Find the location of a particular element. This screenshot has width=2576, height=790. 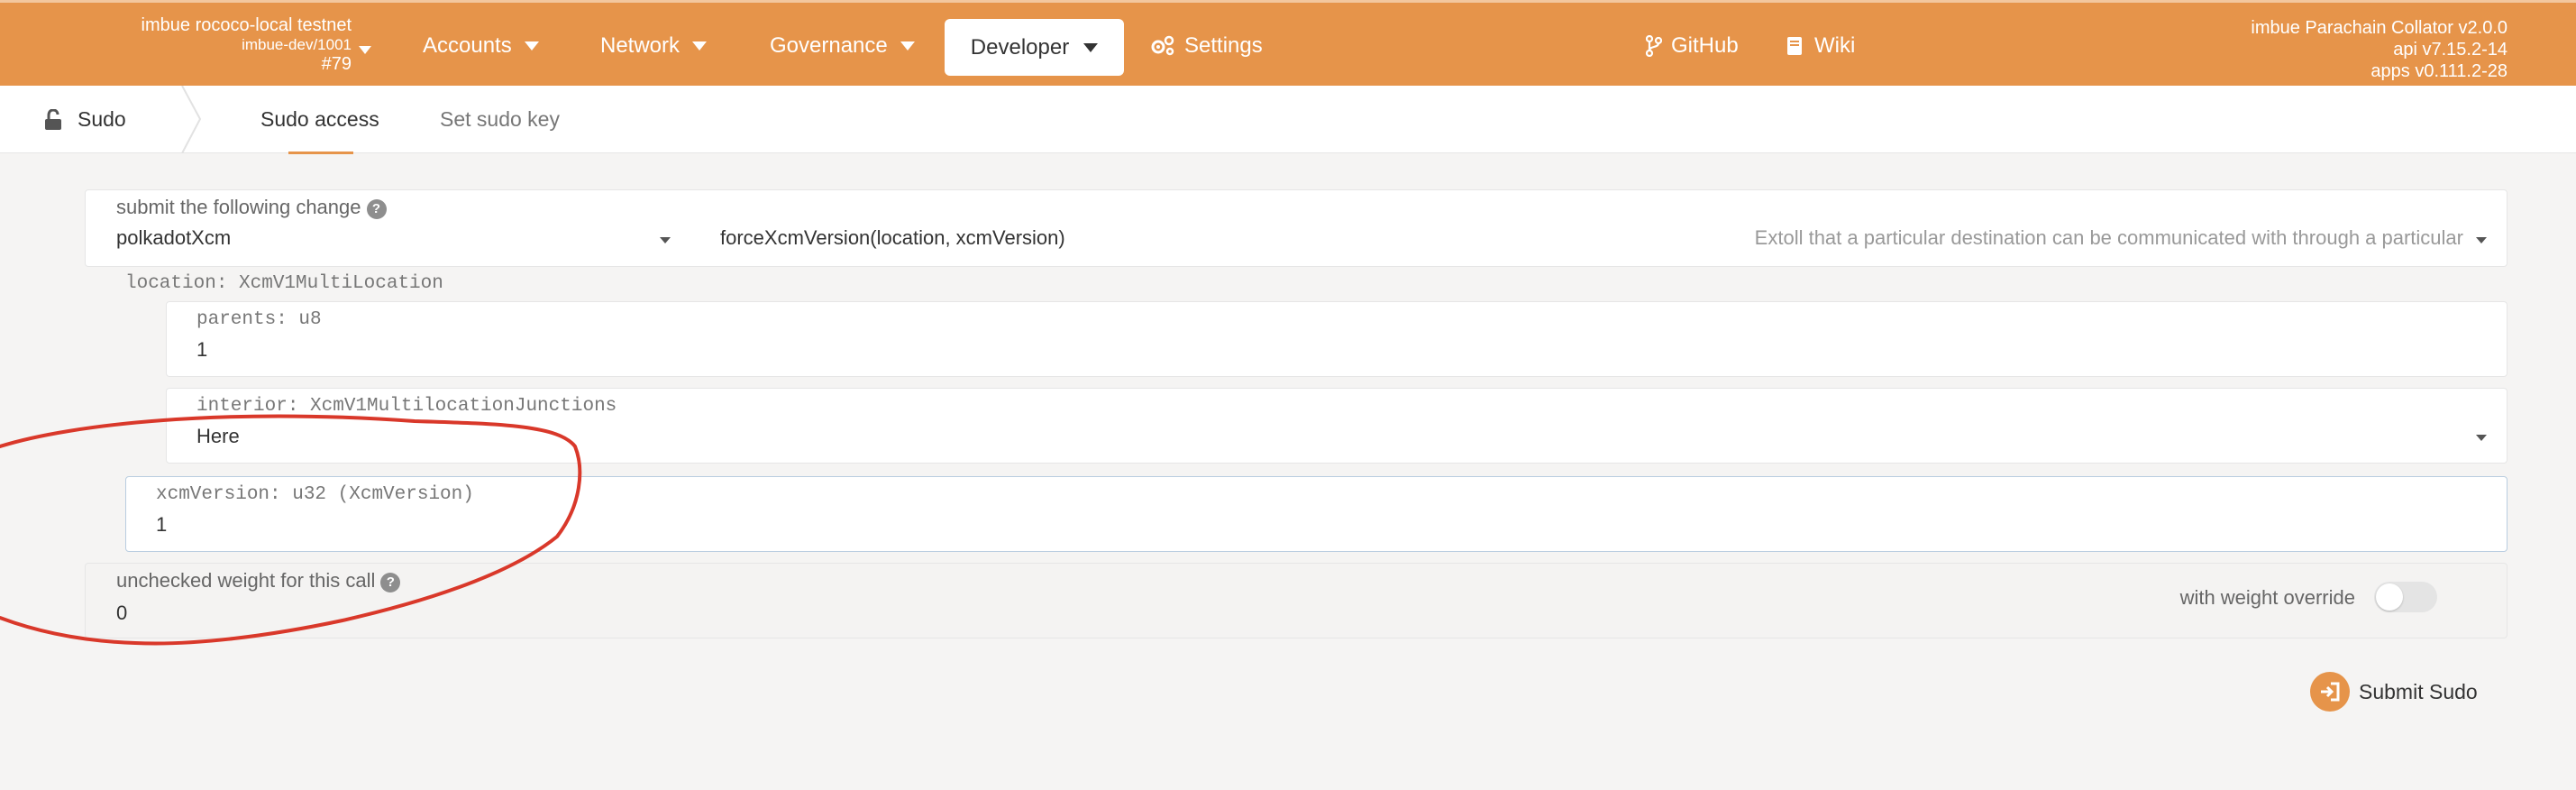

chain-name: imbue rococo-local testnet is located at coordinates (246, 25).